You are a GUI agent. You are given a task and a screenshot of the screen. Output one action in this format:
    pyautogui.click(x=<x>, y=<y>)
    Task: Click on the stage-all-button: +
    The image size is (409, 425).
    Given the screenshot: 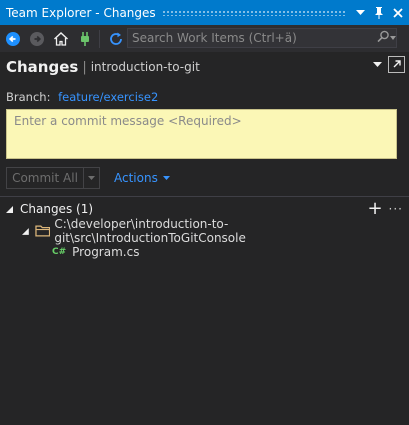 What is the action you would take?
    pyautogui.click(x=374, y=209)
    